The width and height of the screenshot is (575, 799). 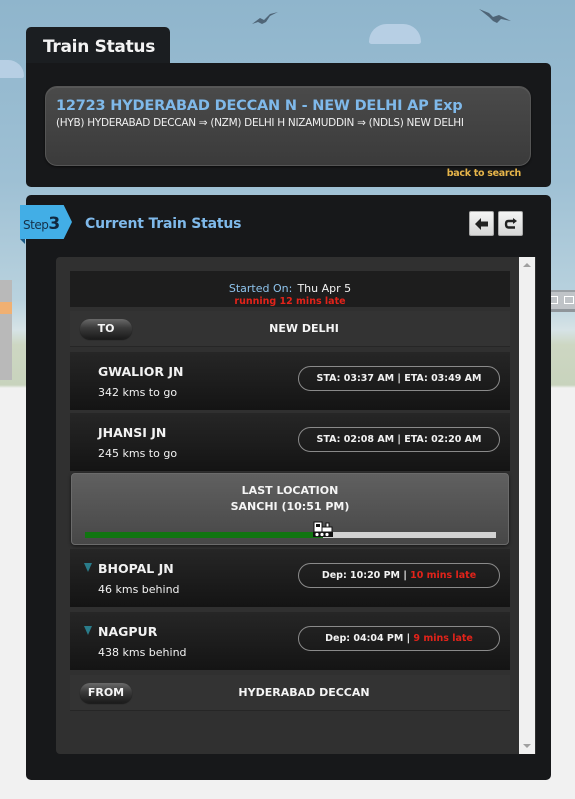 I want to click on last-location-place: SANCHI (10:51 PM), so click(x=290, y=506).